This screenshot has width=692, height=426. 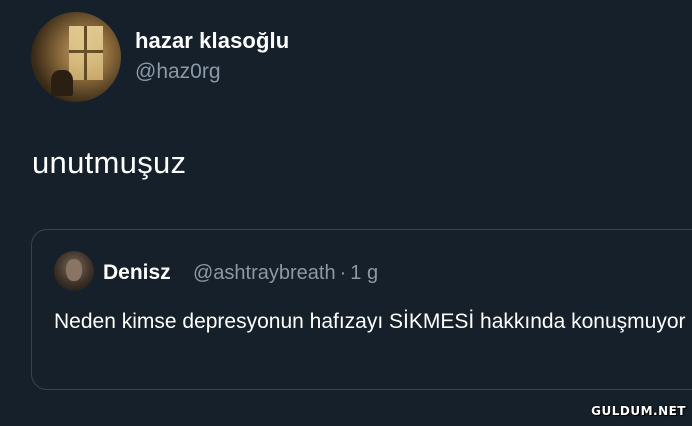 What do you see at coordinates (86, 53) in the screenshot?
I see `avatar-window-shape` at bounding box center [86, 53].